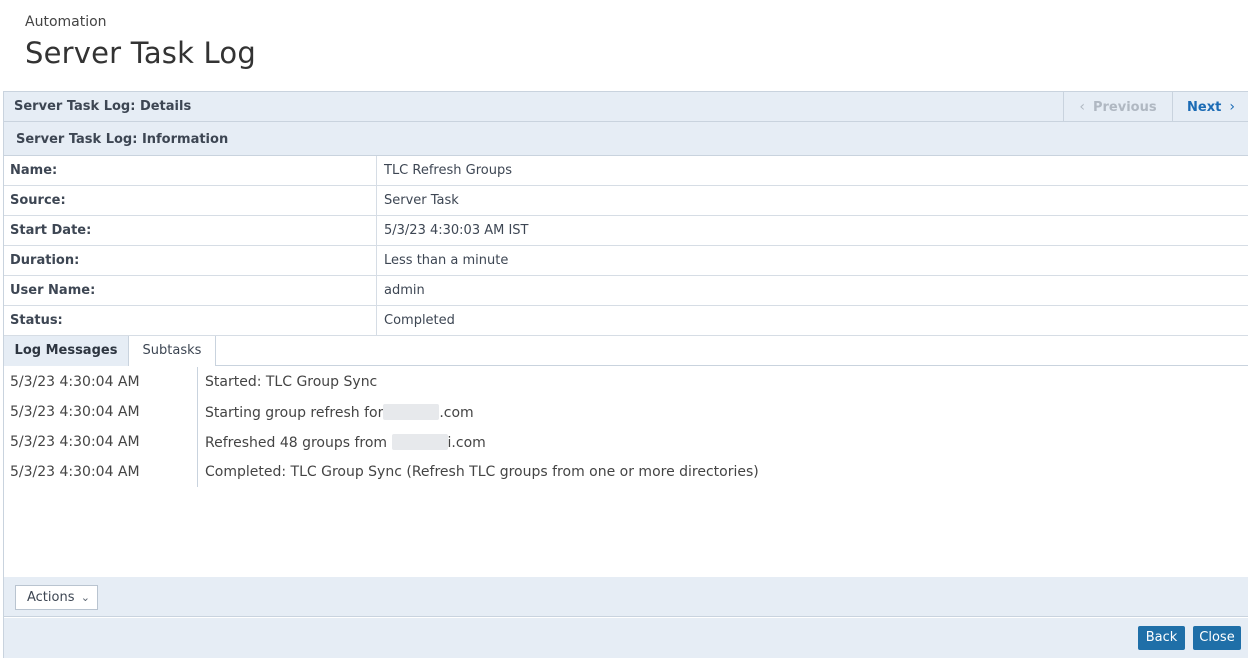 Image resolution: width=1248 pixels, height=658 pixels. I want to click on log-message: Refreshed 48 groups from i.com, so click(345, 442).